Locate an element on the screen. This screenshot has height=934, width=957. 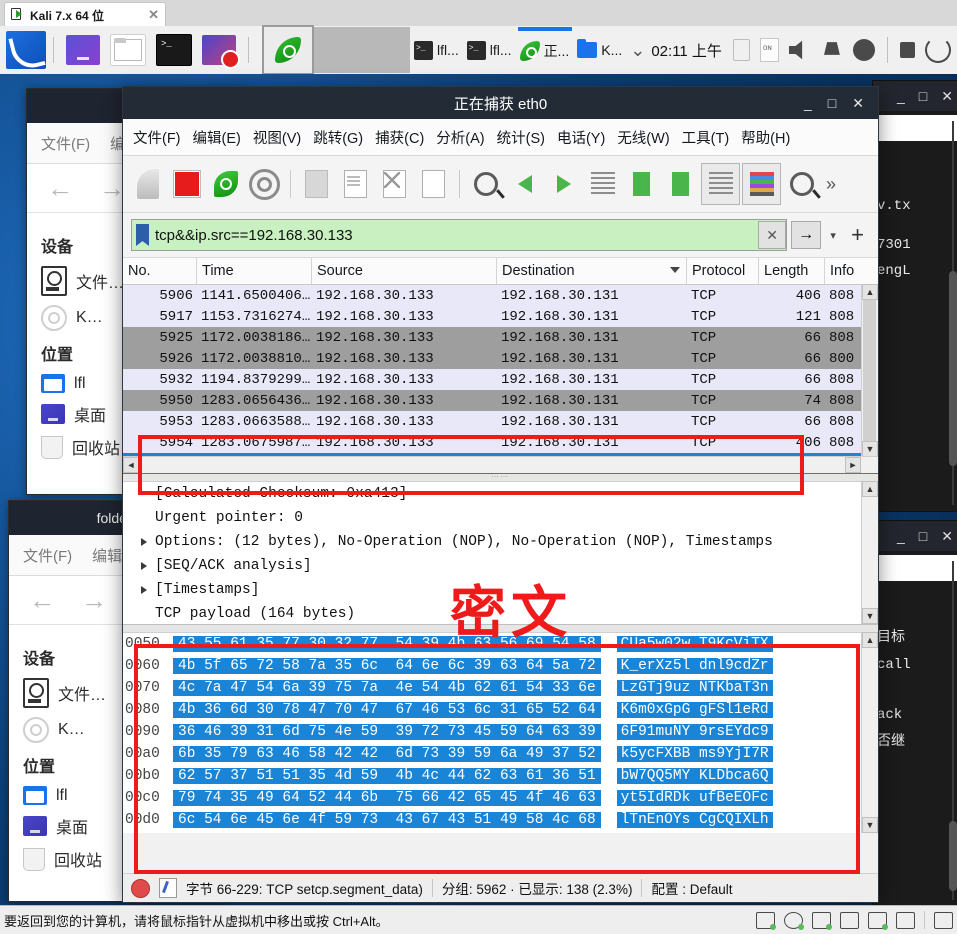
menu-edit: 编辑(E) is located at coordinates (217, 137).